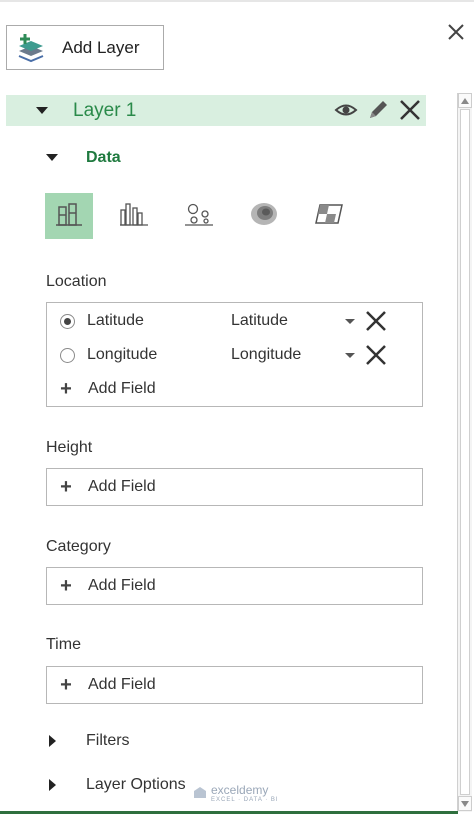 This screenshot has height=814, width=474. Describe the element at coordinates (31, 48) in the screenshot. I see `add-layer-icon` at that location.